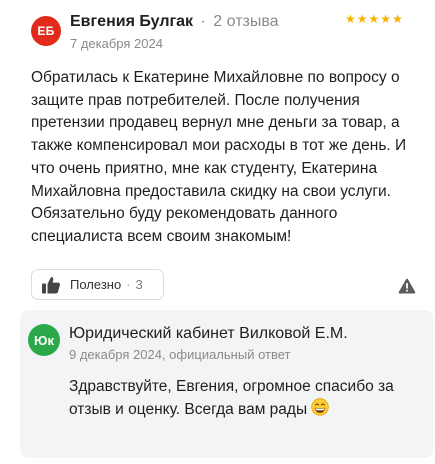 This screenshot has height=464, width=435. Describe the element at coordinates (131, 21) in the screenshot. I see `author-name: Евгения Булгак` at that location.